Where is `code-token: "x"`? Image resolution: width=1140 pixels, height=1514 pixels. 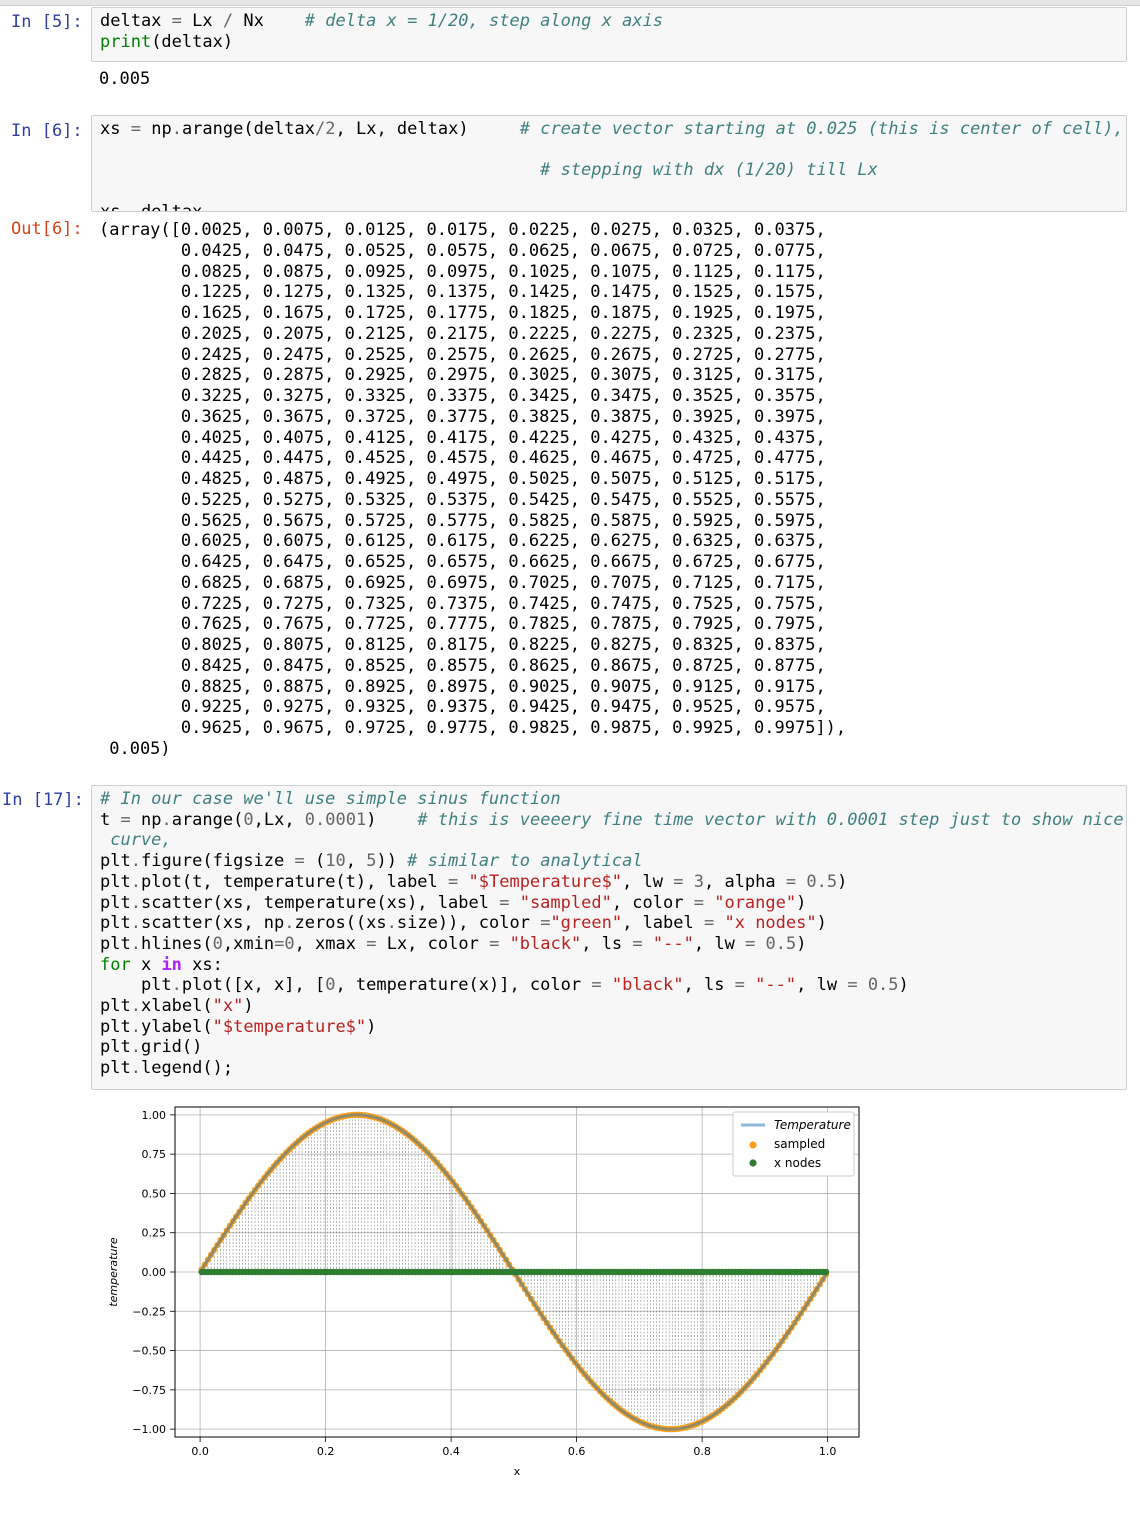 code-token: "x" is located at coordinates (228, 1006).